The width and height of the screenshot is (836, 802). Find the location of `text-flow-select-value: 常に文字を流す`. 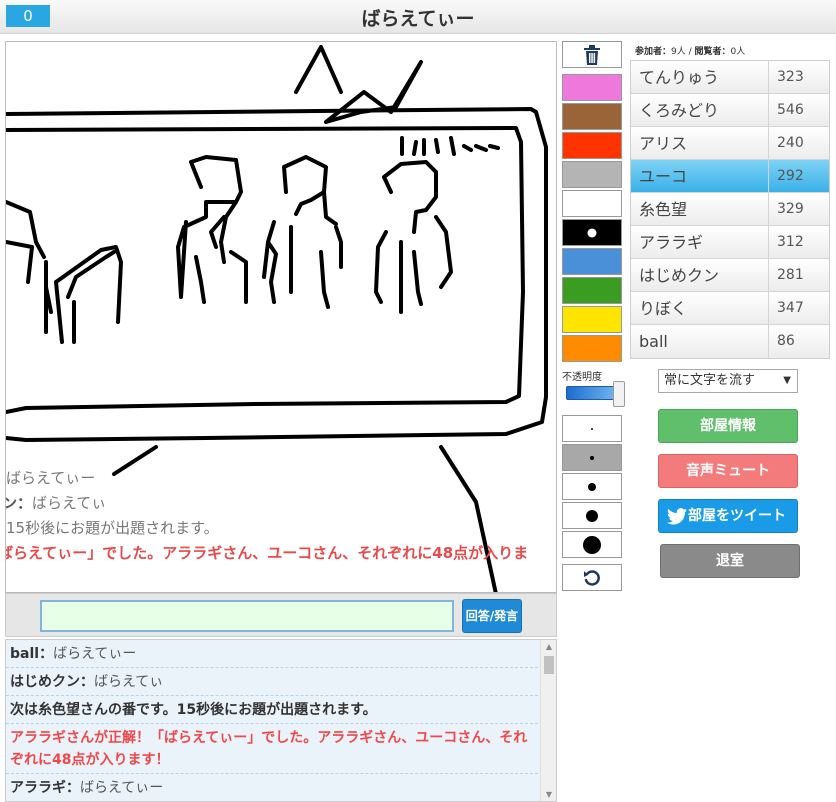

text-flow-select-value: 常に文字を流す is located at coordinates (710, 380).